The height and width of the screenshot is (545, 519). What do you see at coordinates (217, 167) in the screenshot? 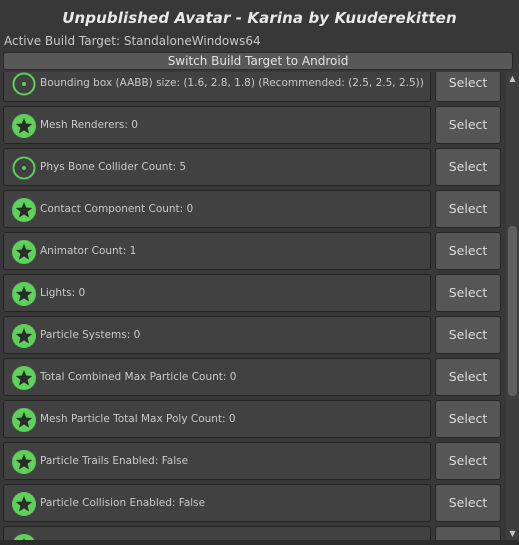
I see `stat-row: Phys Bone Collider Count: 5` at bounding box center [217, 167].